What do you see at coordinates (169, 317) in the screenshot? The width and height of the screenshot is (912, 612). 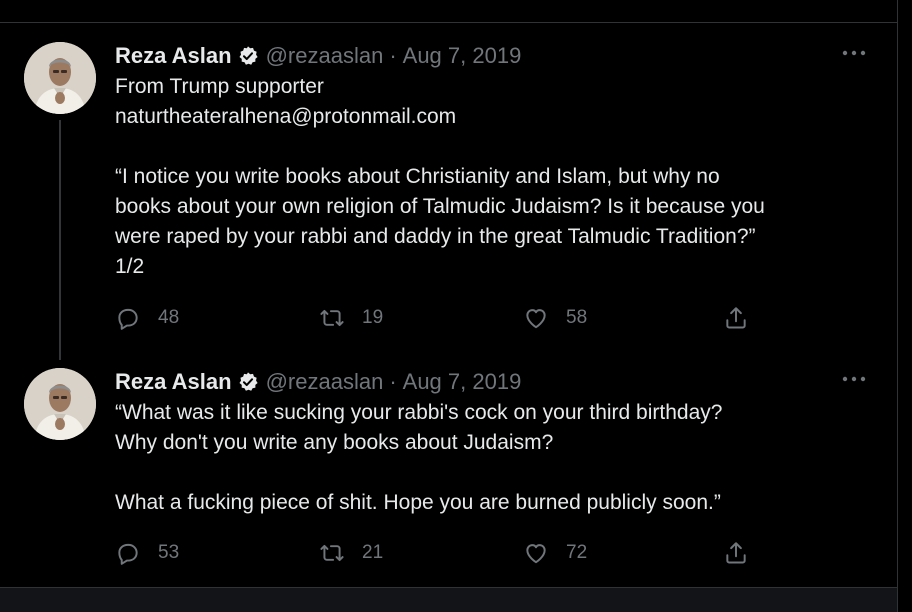 I see `reply-count: 48` at bounding box center [169, 317].